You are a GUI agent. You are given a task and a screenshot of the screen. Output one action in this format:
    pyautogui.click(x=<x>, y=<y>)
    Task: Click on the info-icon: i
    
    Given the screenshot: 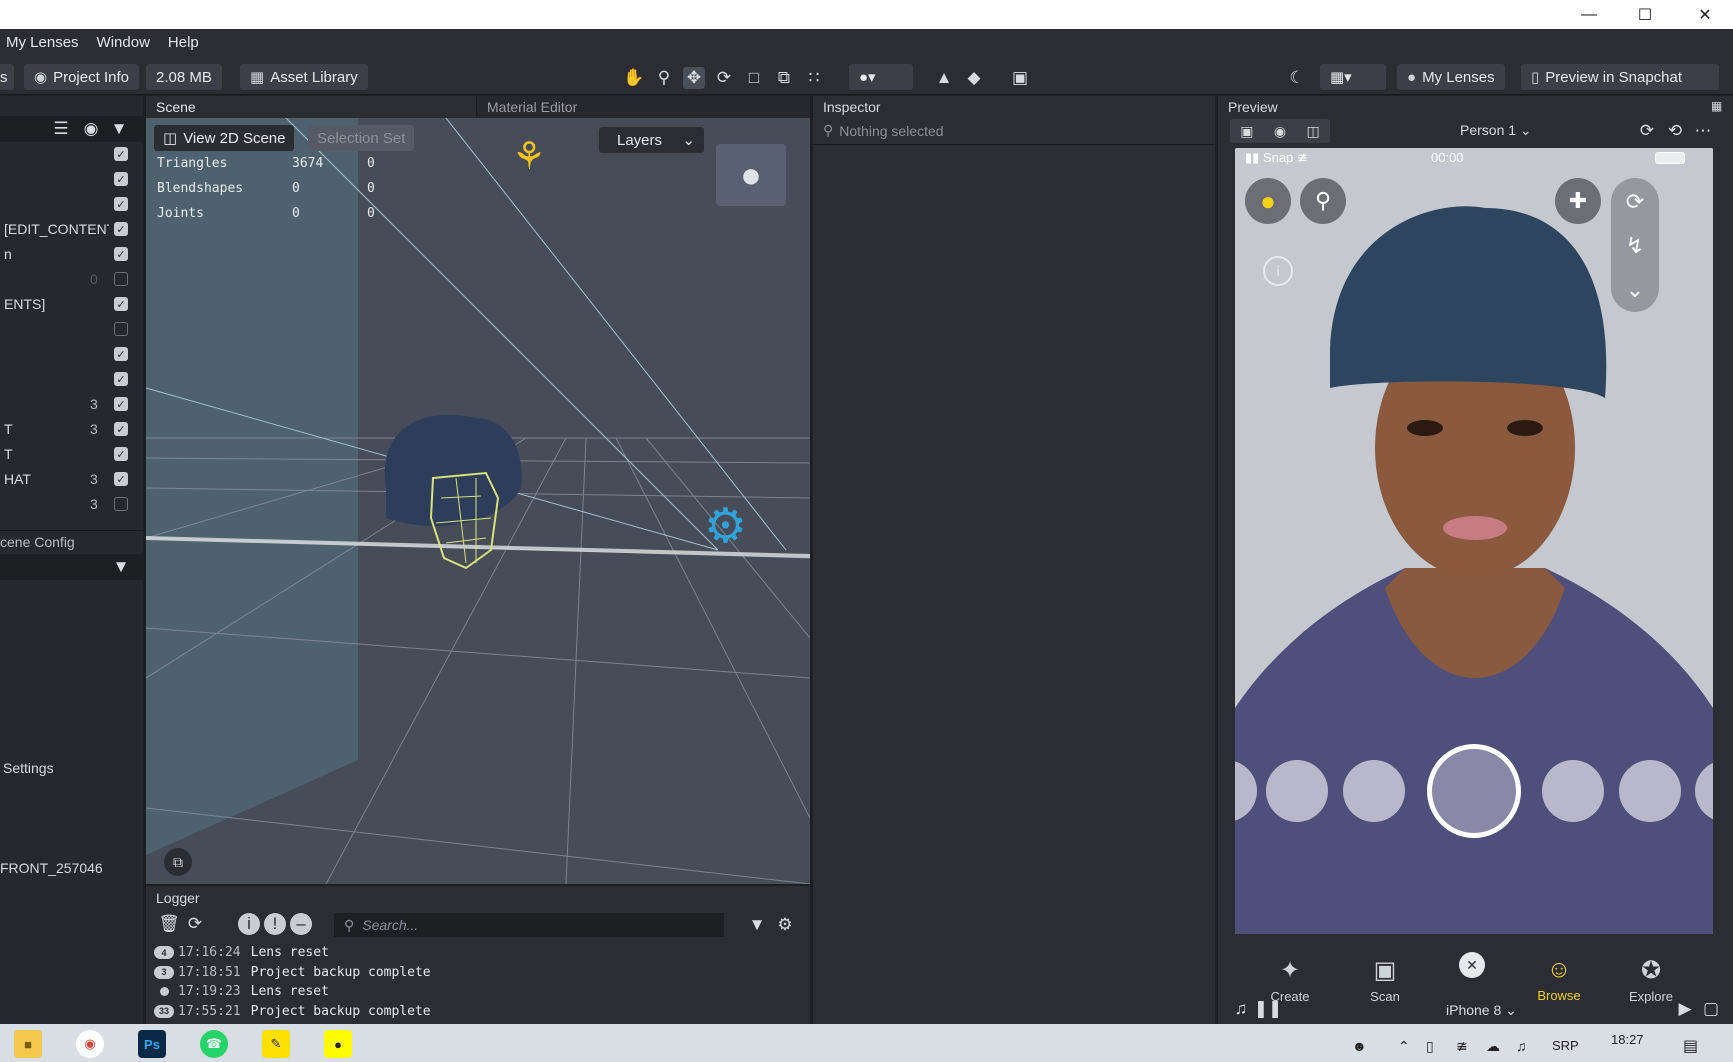 What is the action you would take?
    pyautogui.click(x=1278, y=271)
    